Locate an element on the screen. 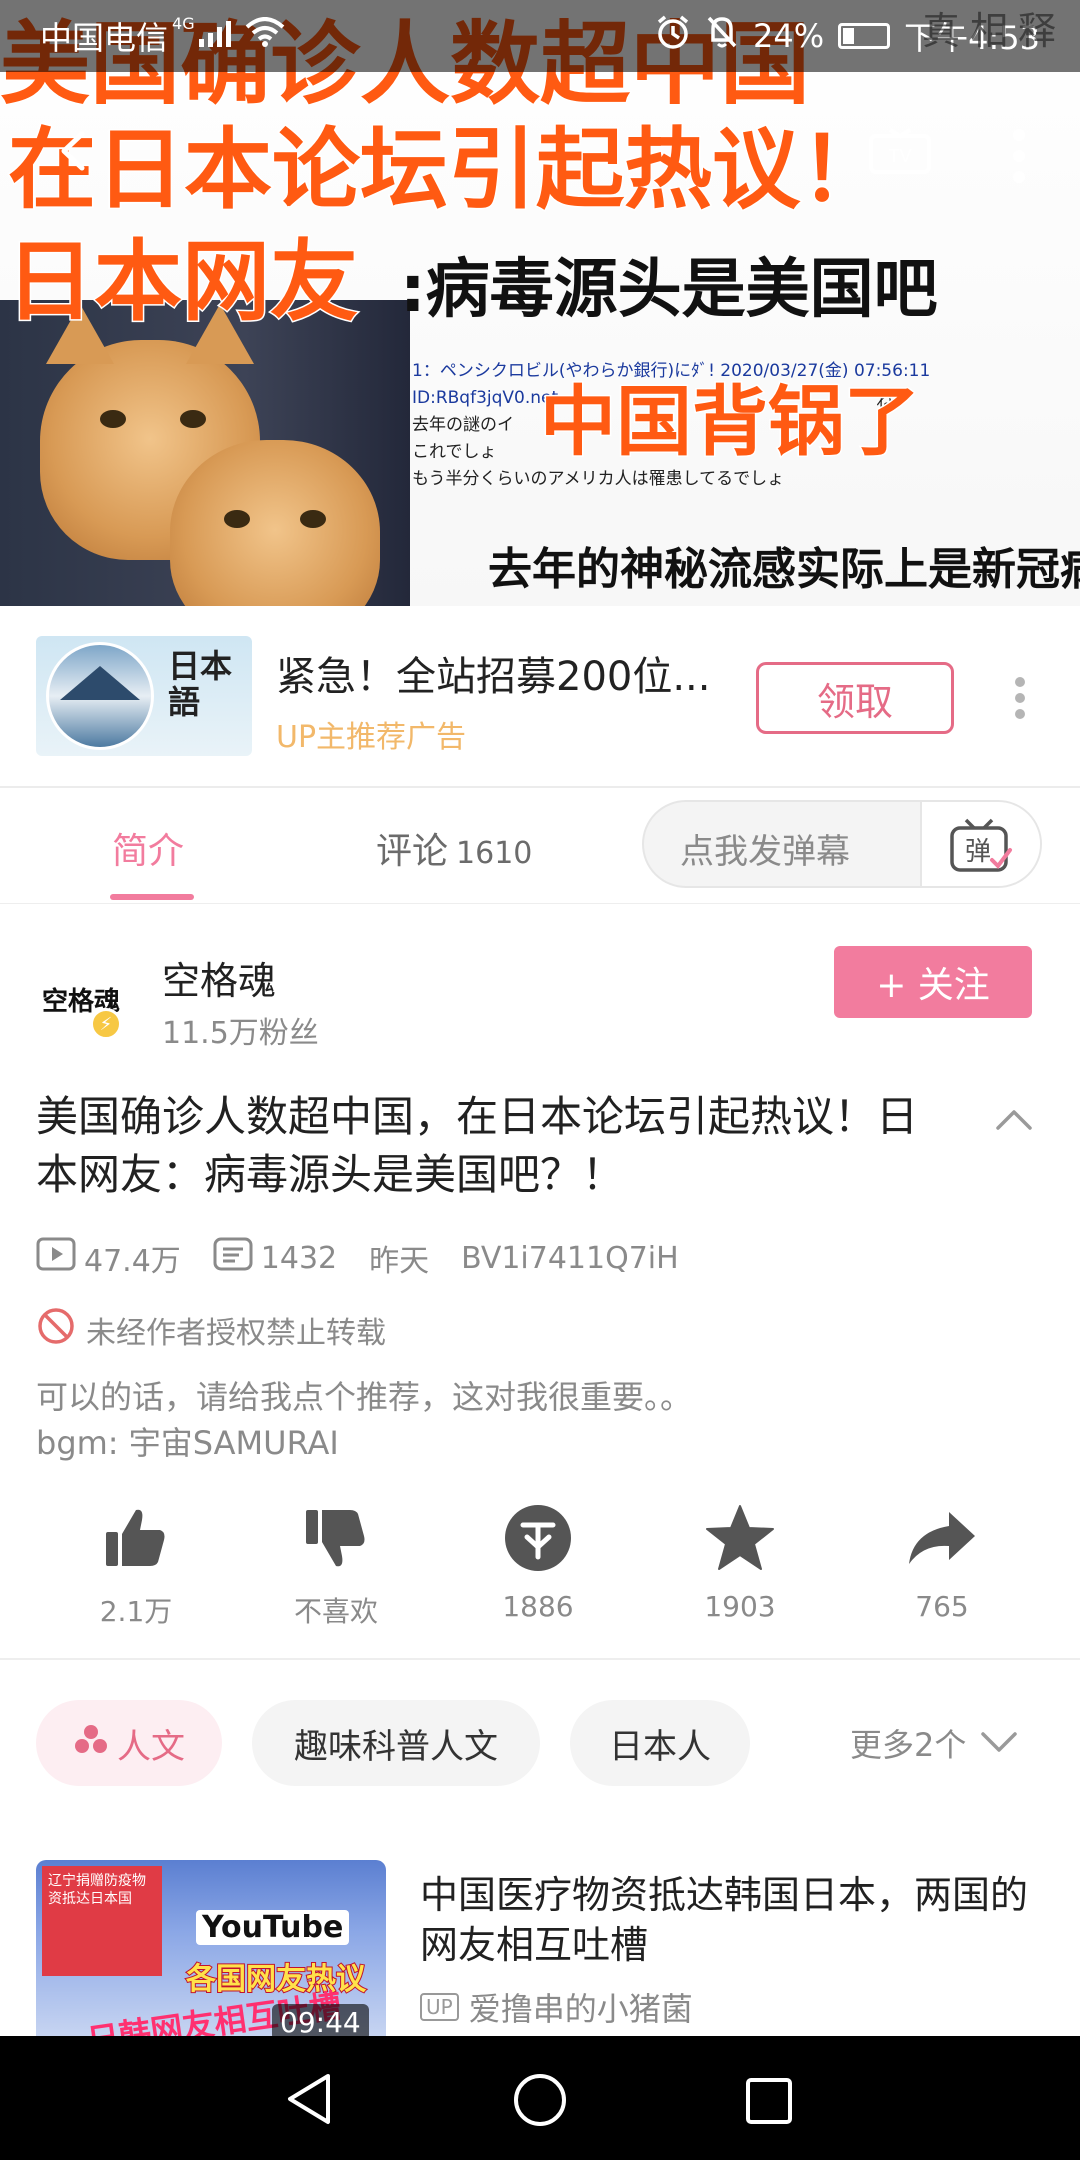  like-button: 2.1万 is located at coordinates (136, 1564).